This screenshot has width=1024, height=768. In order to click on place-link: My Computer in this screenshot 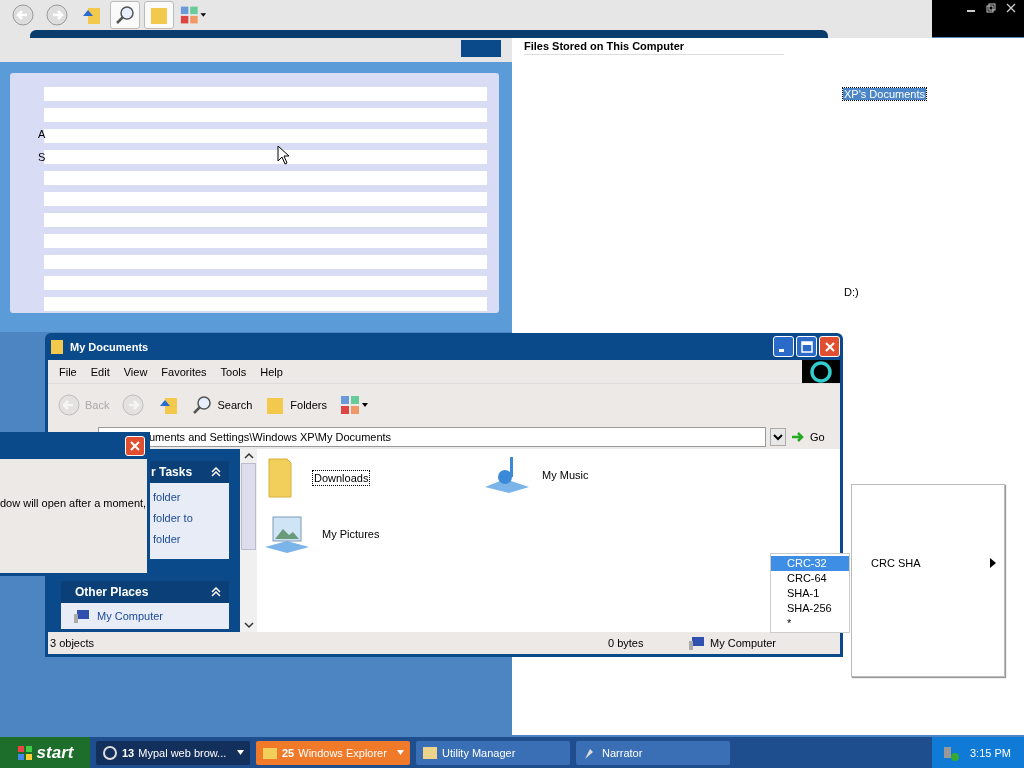, I will do `click(118, 616)`.